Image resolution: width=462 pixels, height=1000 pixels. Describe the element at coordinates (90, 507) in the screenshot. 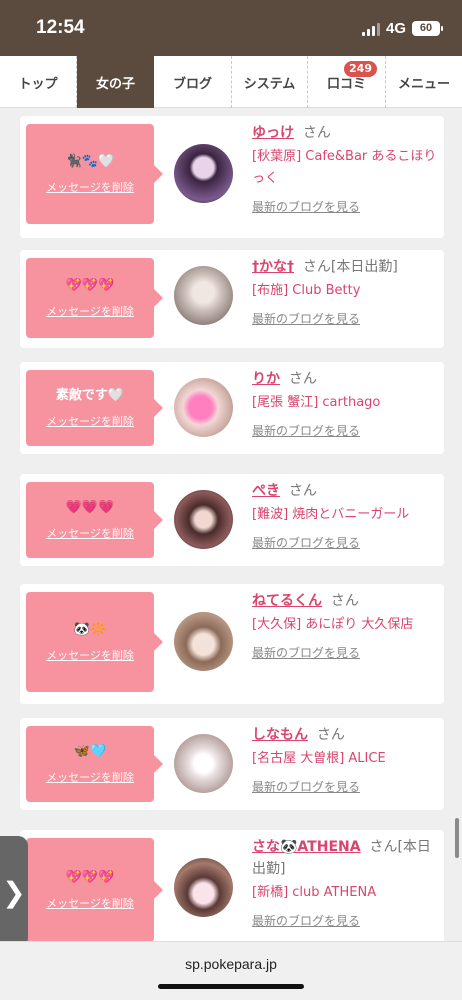

I see `message-text: 💗💗💗` at that location.